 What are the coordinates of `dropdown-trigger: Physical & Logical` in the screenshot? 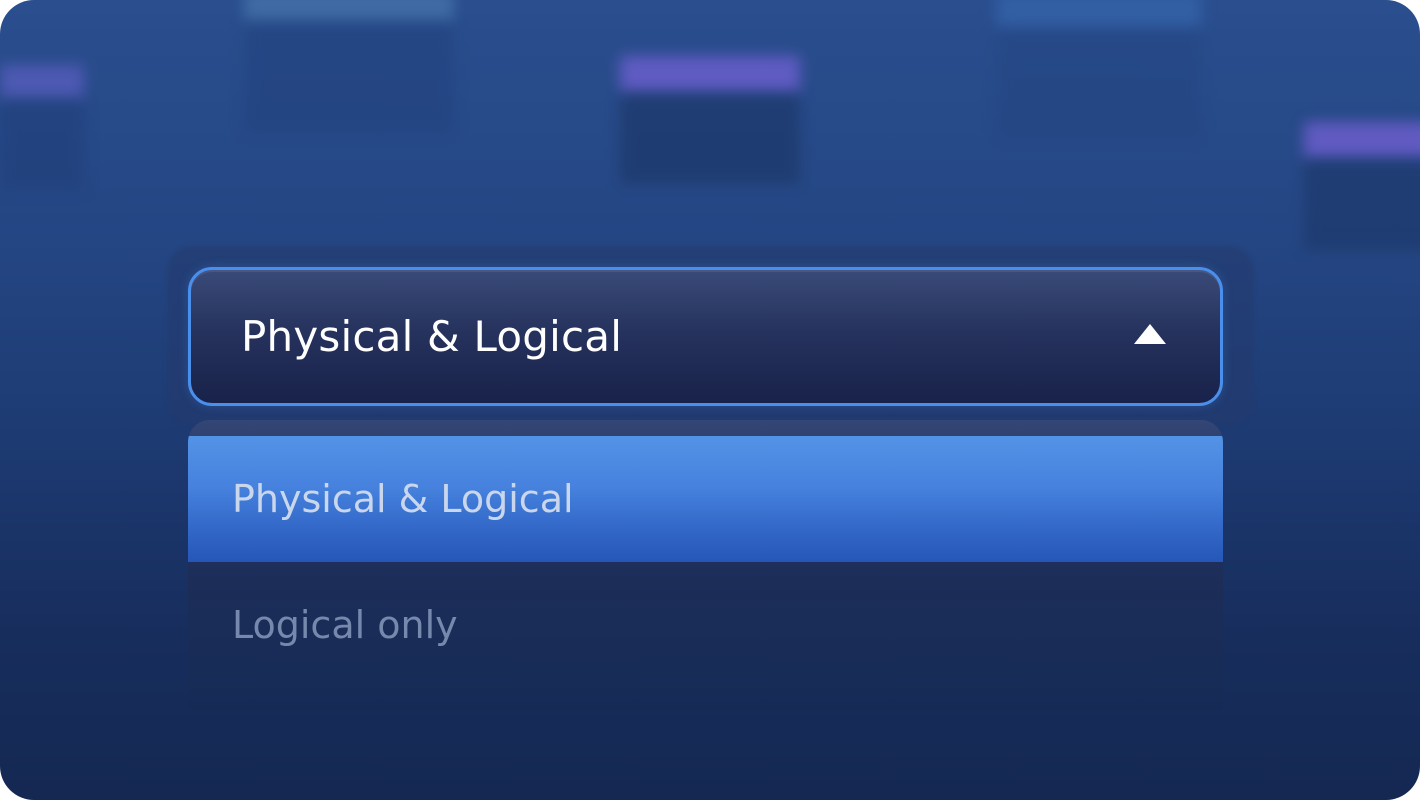 It's located at (705, 336).